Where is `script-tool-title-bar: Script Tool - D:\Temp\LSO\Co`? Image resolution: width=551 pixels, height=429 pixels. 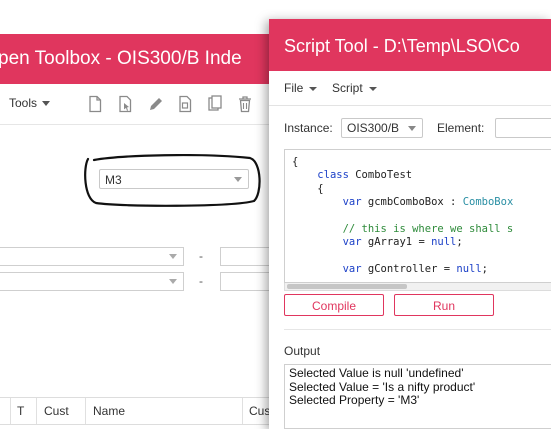 script-tool-title-bar: Script Tool - D:\Temp\LSO\Co is located at coordinates (410, 45).